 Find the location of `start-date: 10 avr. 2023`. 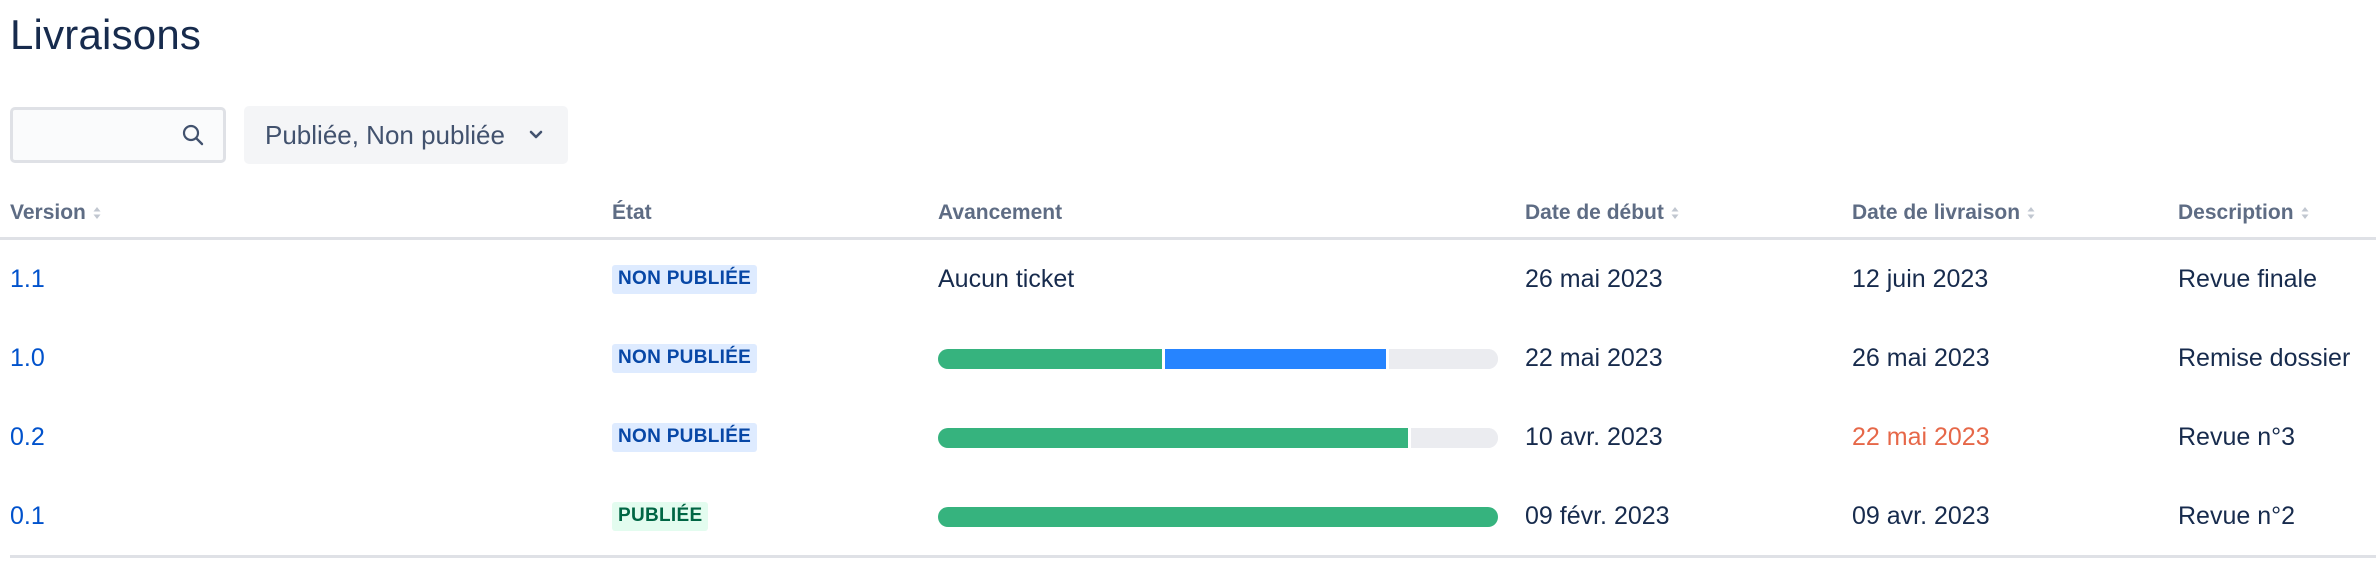

start-date: 10 avr. 2023 is located at coordinates (1594, 437).